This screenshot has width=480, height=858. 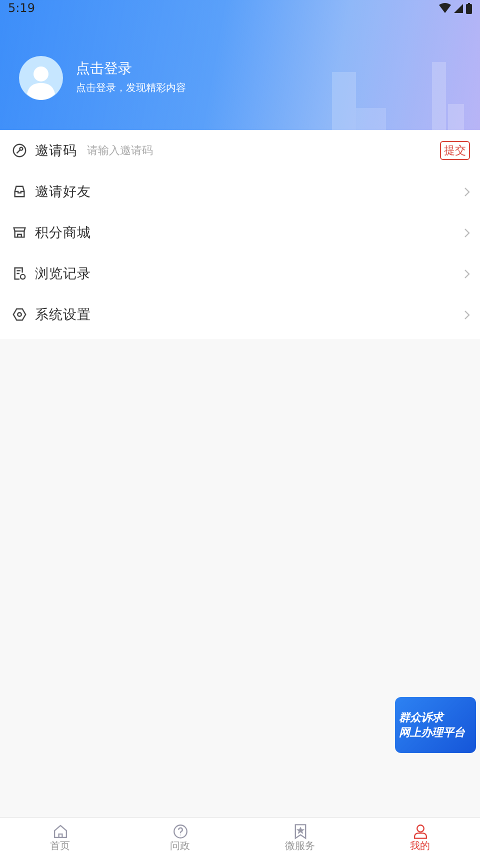 I want to click on login-title: 点击登录, so click(x=131, y=69).